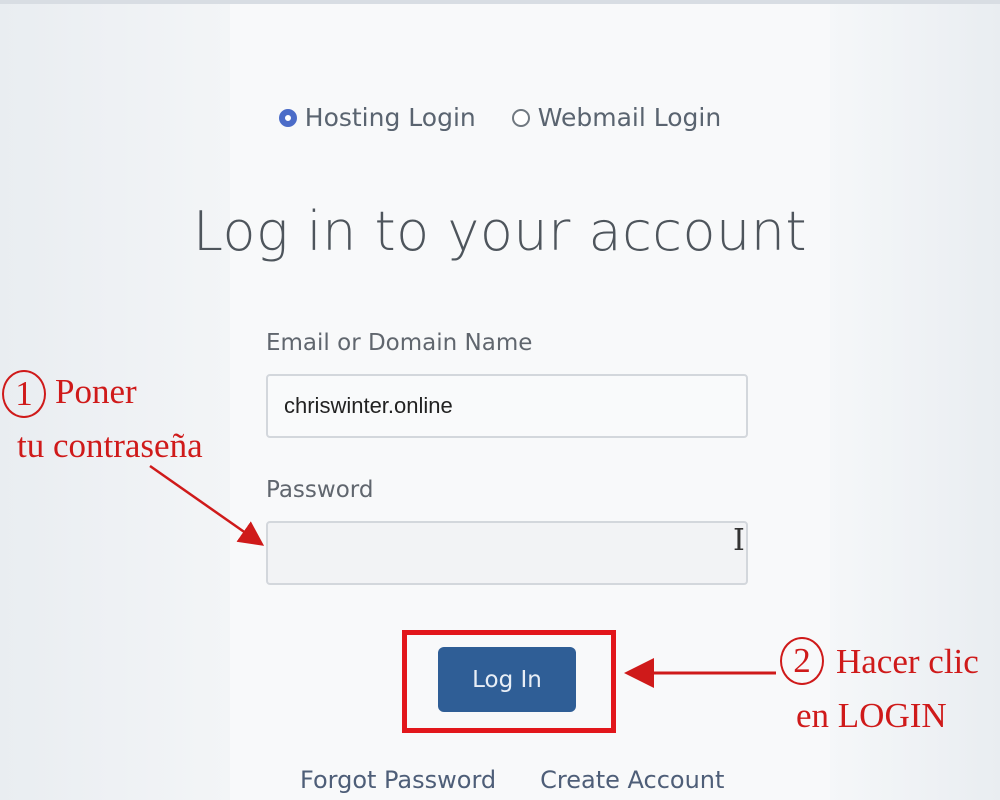 This screenshot has width=1000, height=800. Describe the element at coordinates (520, 117) in the screenshot. I see `radio-unchecked-icon` at that location.